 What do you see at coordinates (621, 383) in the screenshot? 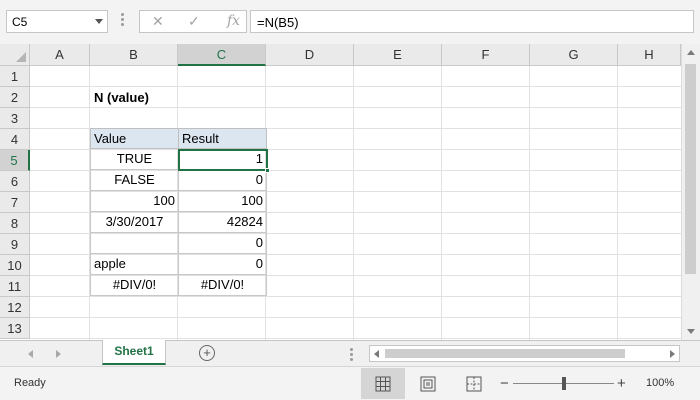
I see `zoom-in-button: +` at bounding box center [621, 383].